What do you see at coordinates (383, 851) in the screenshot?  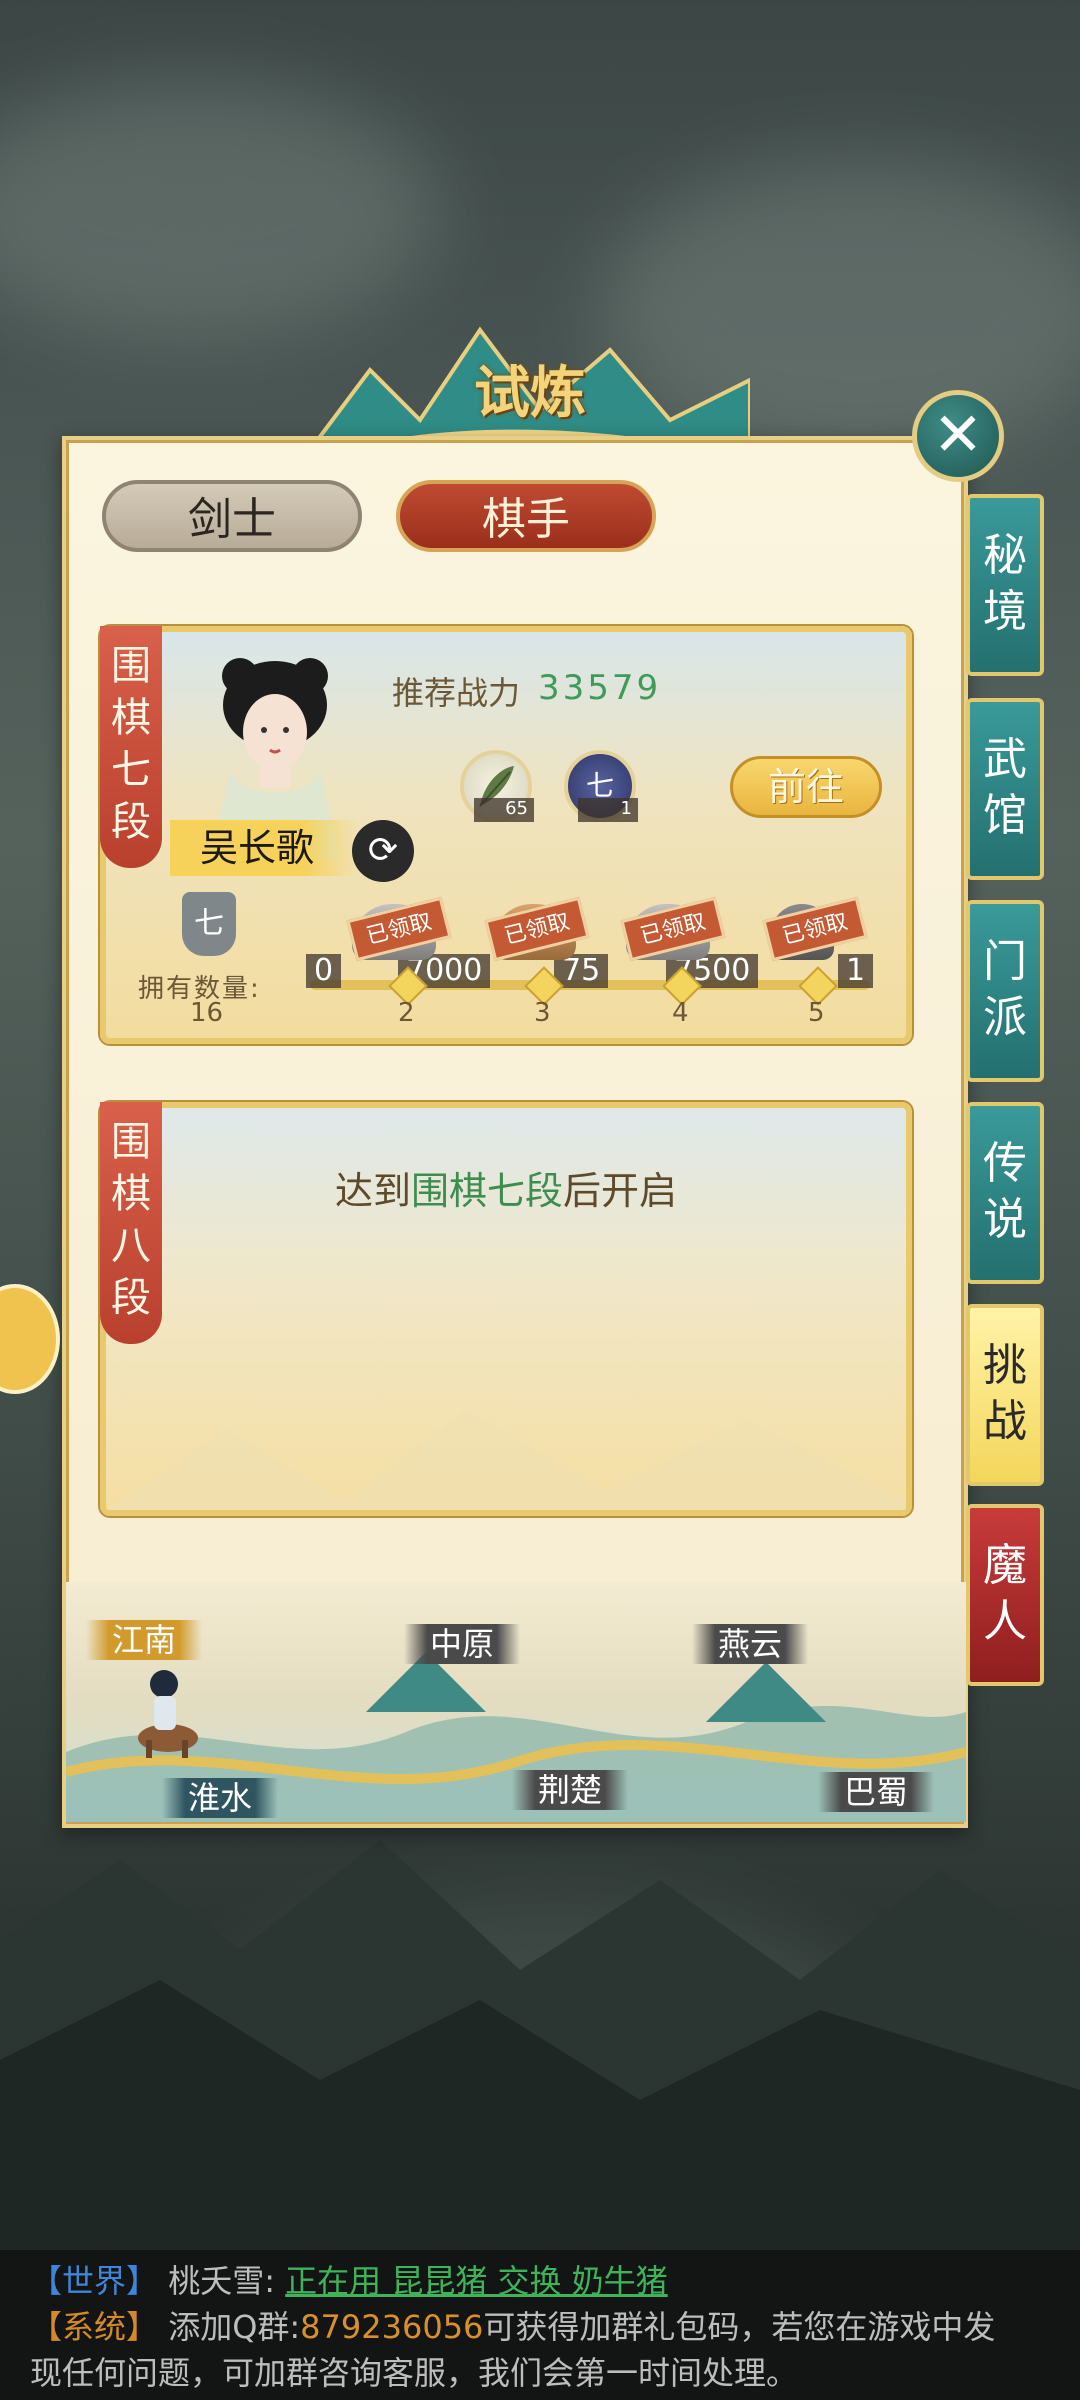 I see `swap-character-icon: ⟳` at bounding box center [383, 851].